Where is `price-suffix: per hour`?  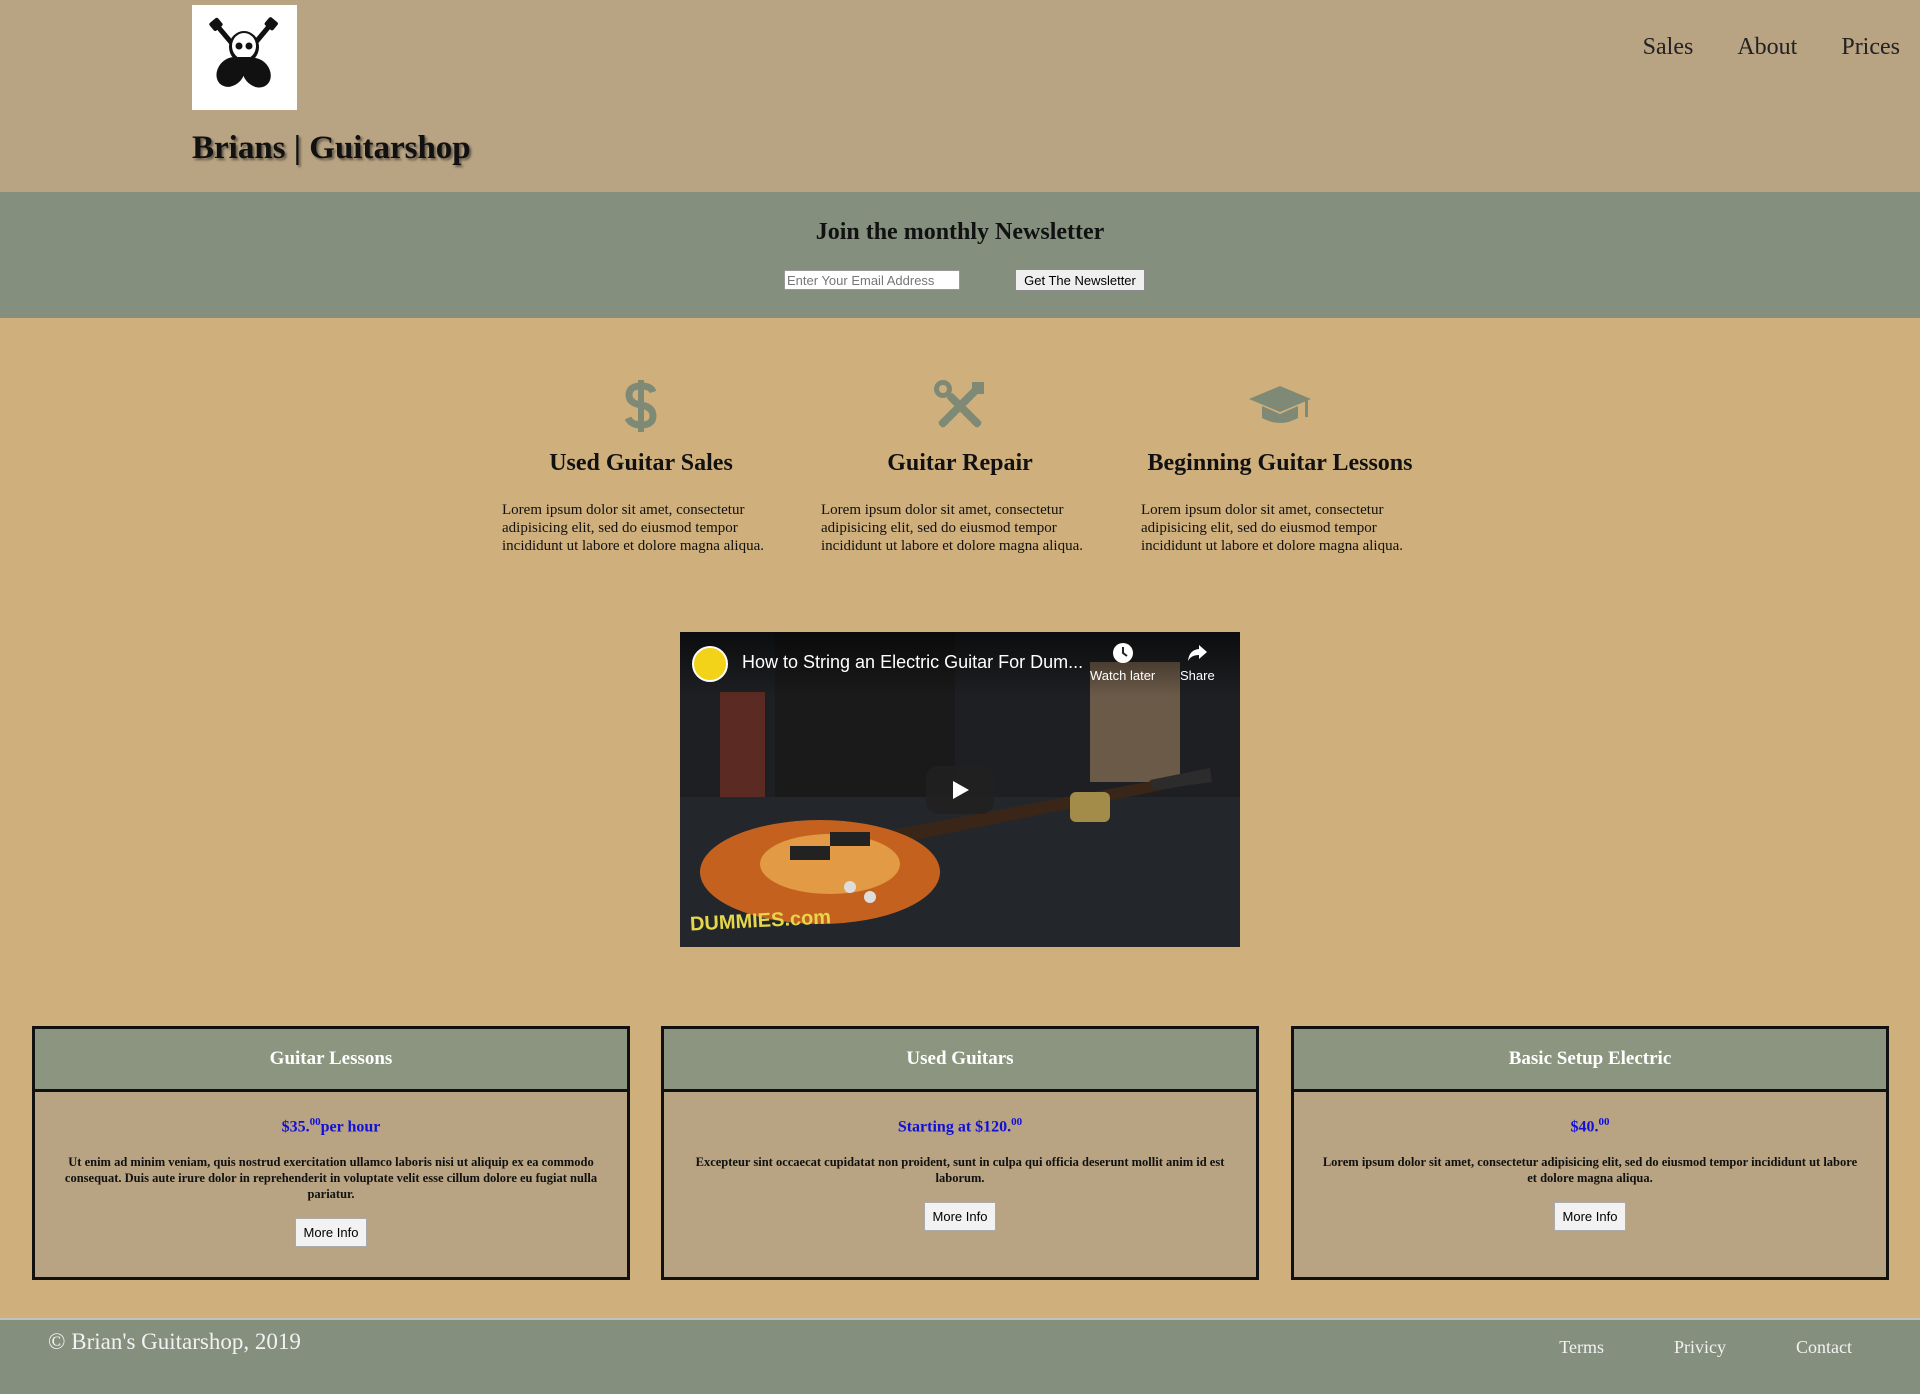 price-suffix: per hour is located at coordinates (350, 1127).